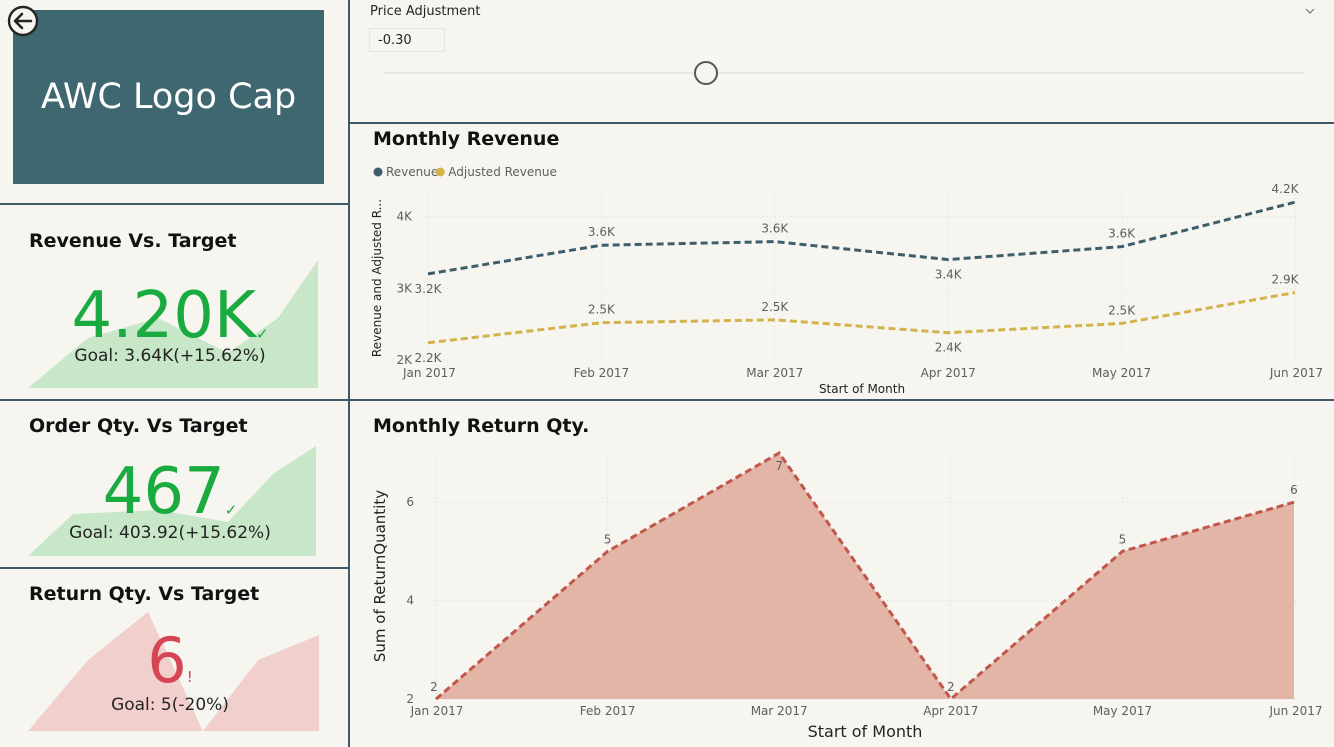 This screenshot has height=747, width=1334. What do you see at coordinates (404, 217) in the screenshot?
I see `y-tick-label: 4K` at bounding box center [404, 217].